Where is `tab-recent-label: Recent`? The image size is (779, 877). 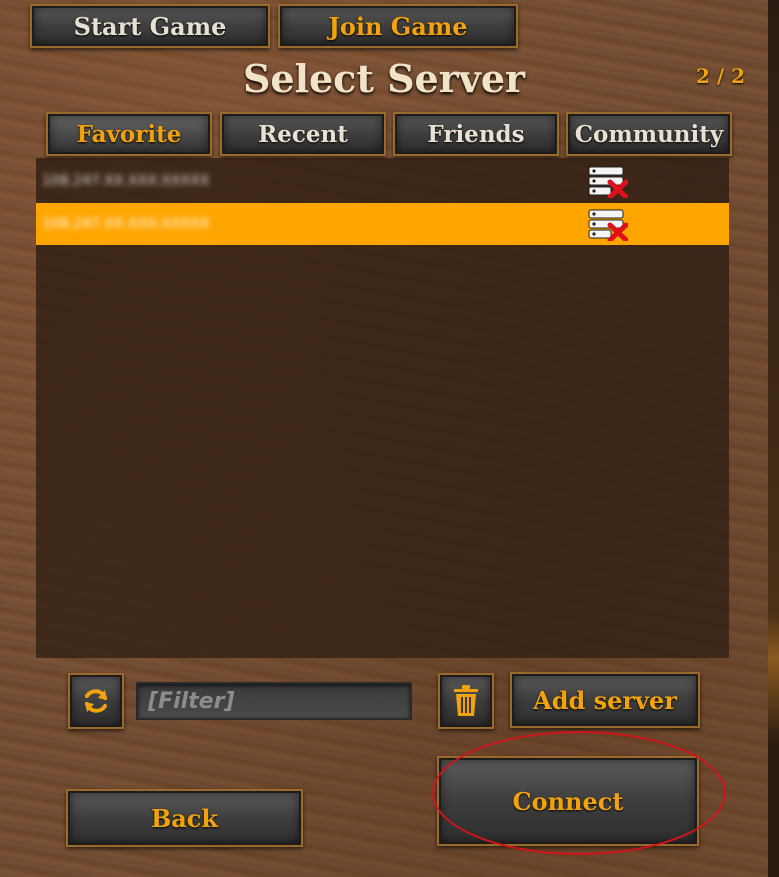 tab-recent-label: Recent is located at coordinates (303, 134).